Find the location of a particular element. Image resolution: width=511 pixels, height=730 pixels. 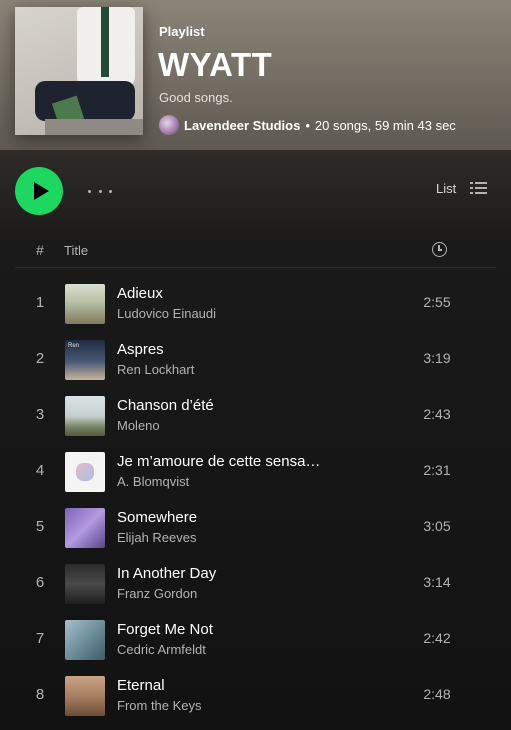

track-duration: 3:14 is located at coordinates (437, 582).